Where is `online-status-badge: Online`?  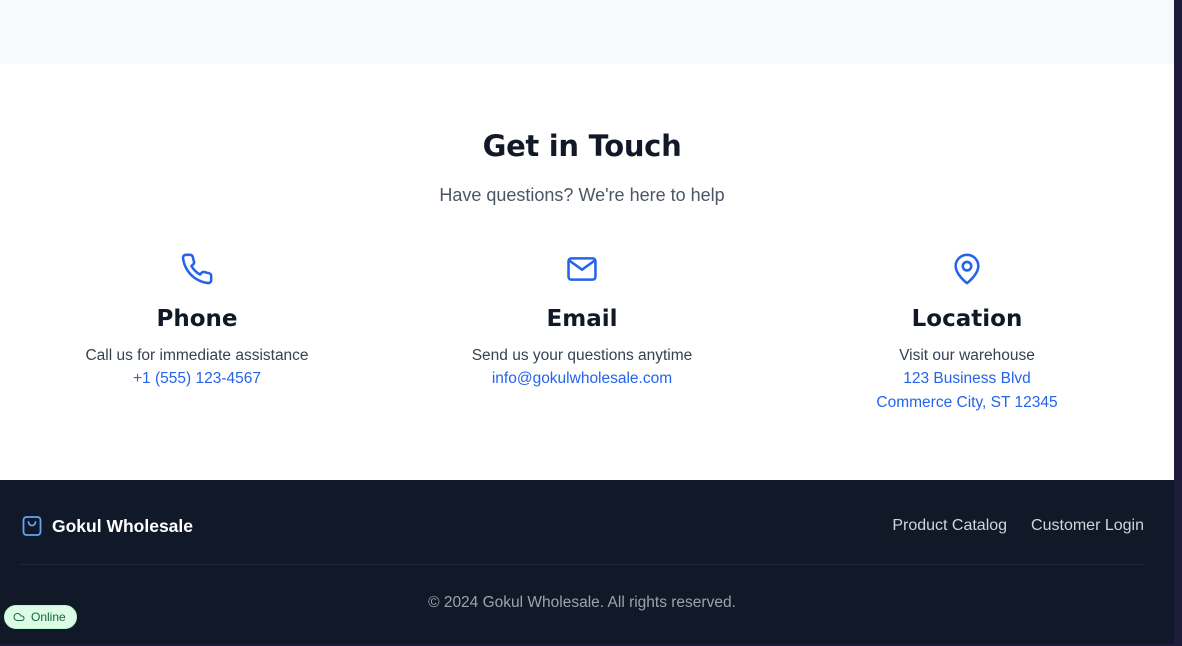
online-status-badge: Online is located at coordinates (40, 617).